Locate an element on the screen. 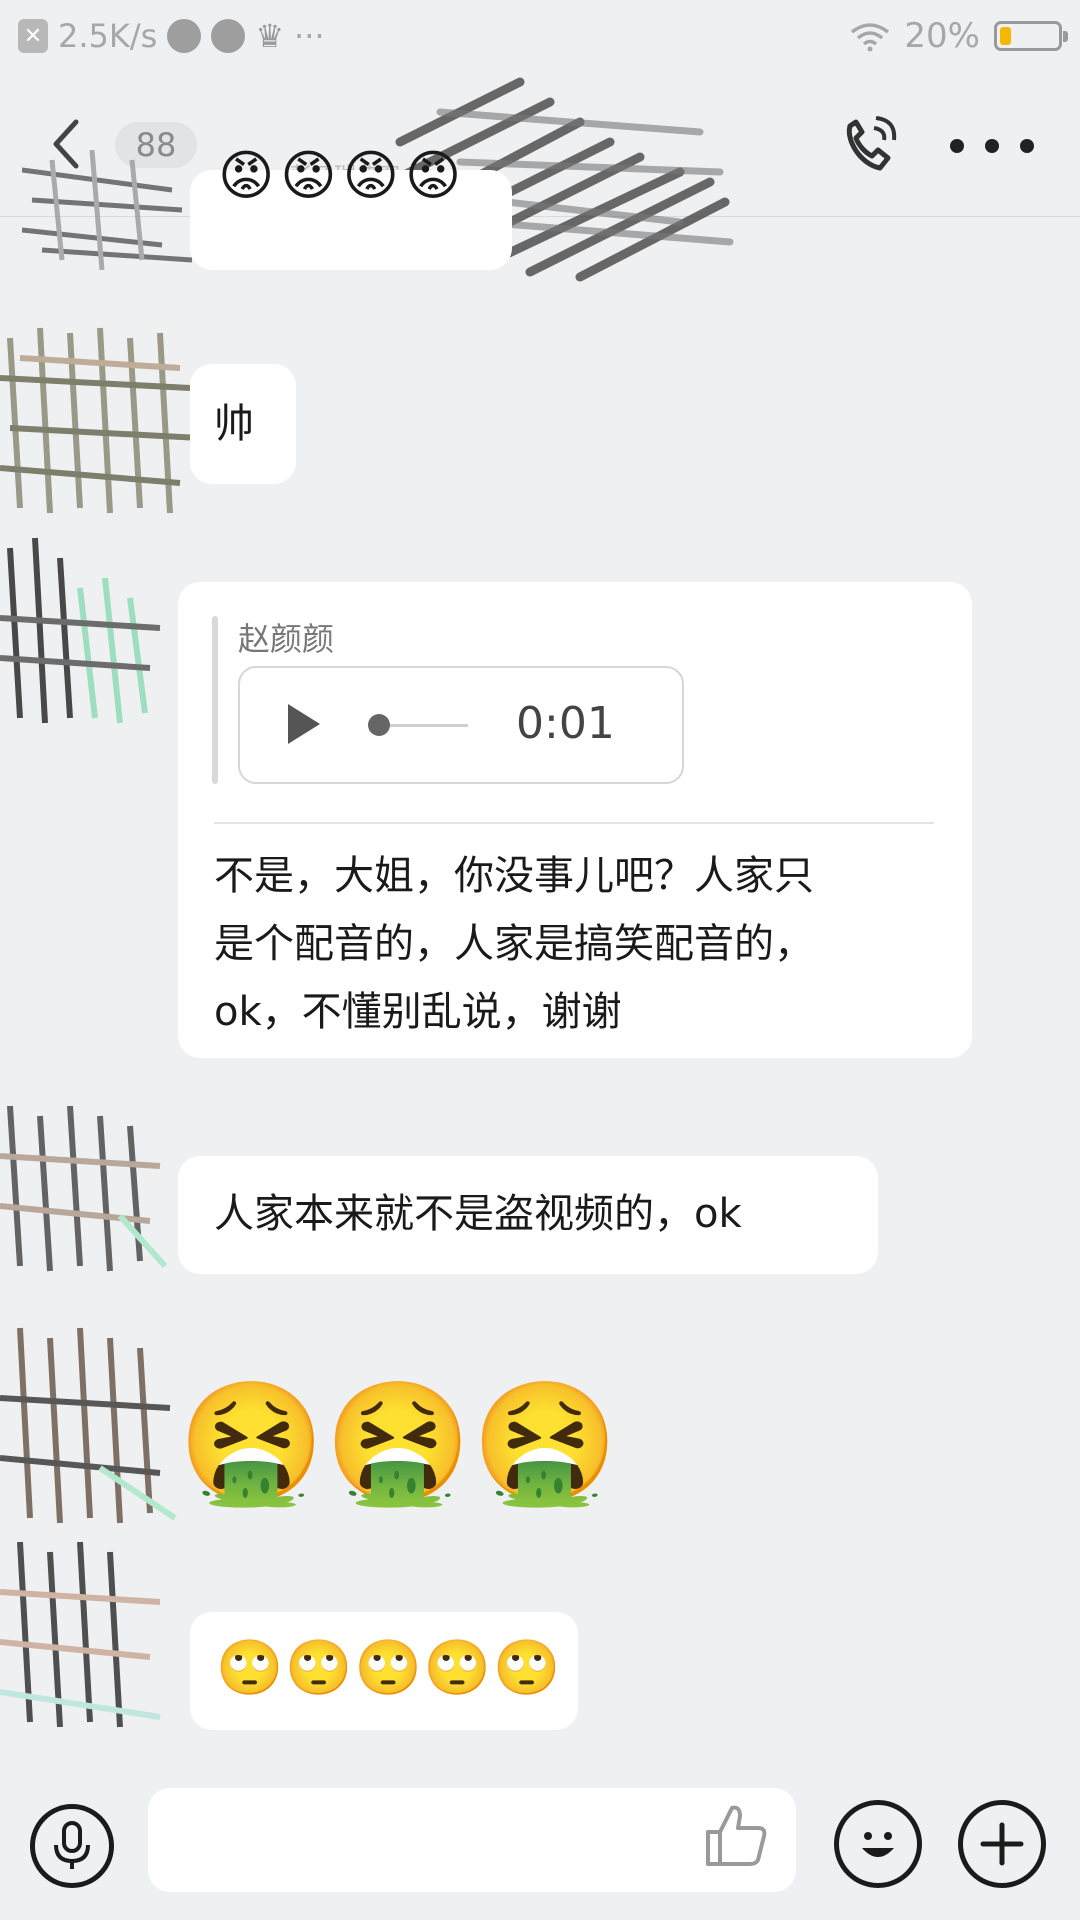 This screenshot has height=1920, width=1080. status-right: 20% is located at coordinates (959, 36).